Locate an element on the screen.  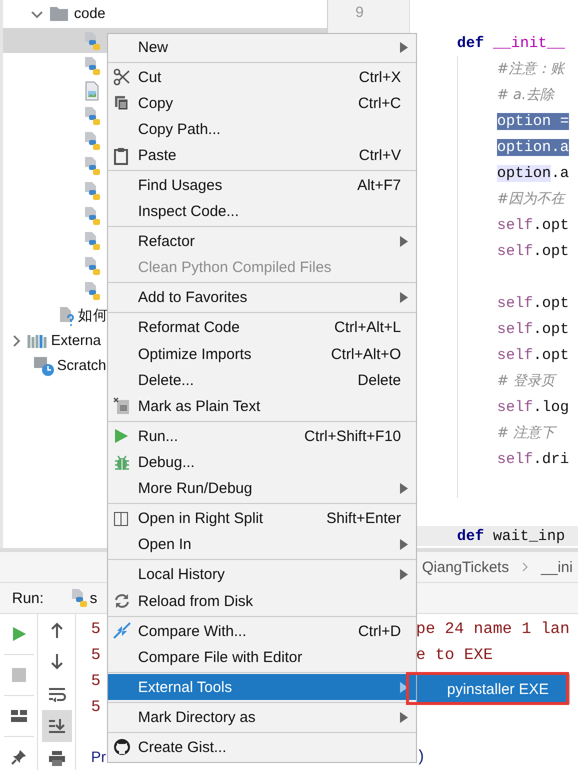
code-line: option.a is located at coordinates (533, 174).